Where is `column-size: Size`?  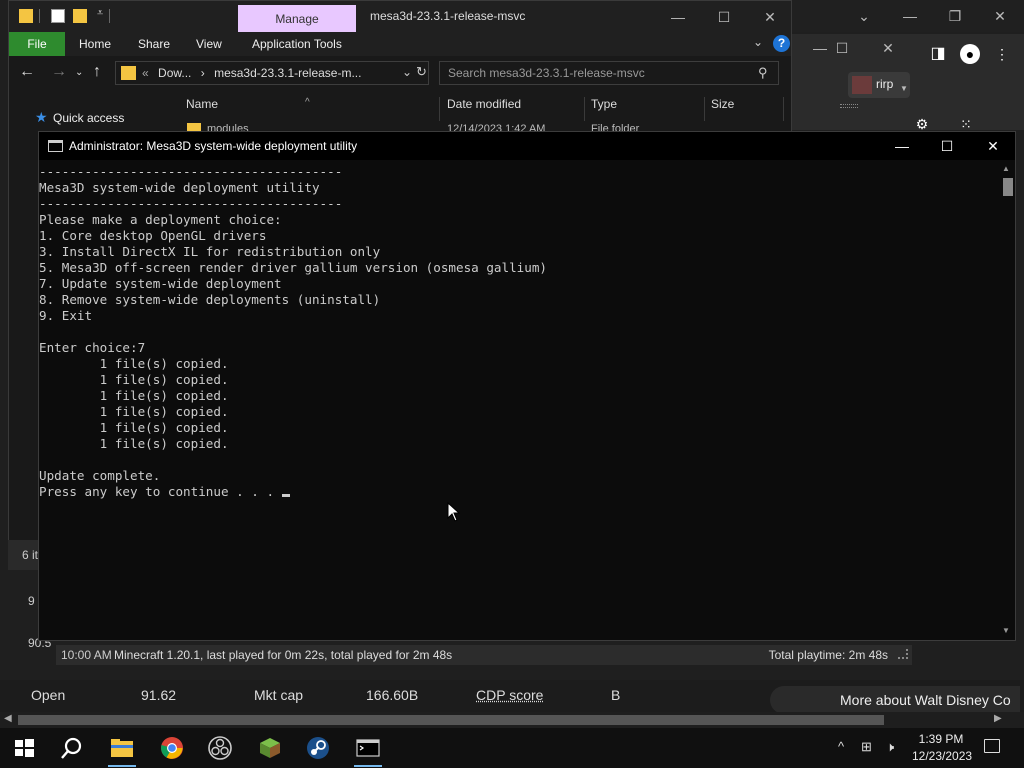 column-size: Size is located at coordinates (722, 104).